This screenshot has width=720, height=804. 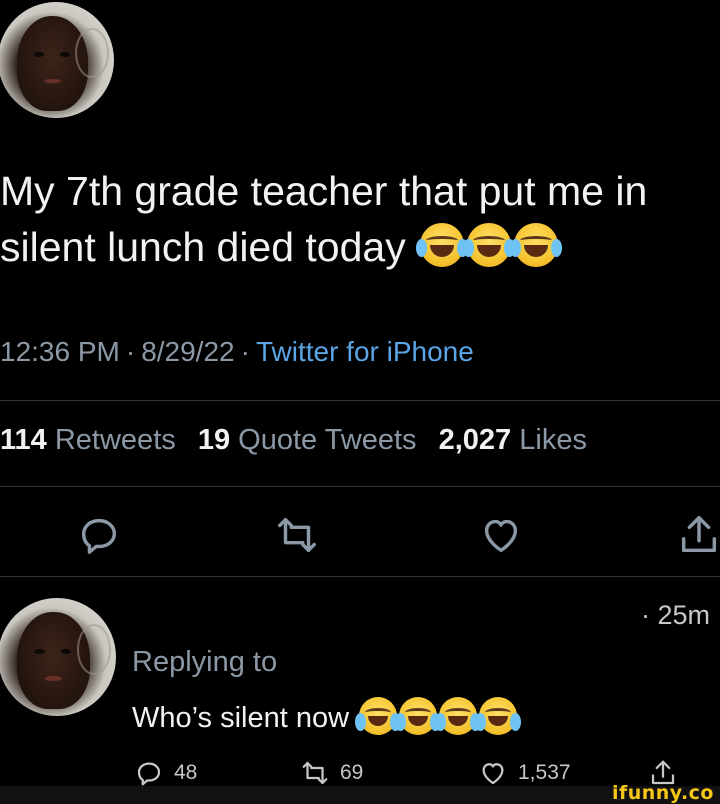 I want to click on ifunny-watermark: ifunny.co, so click(x=662, y=793).